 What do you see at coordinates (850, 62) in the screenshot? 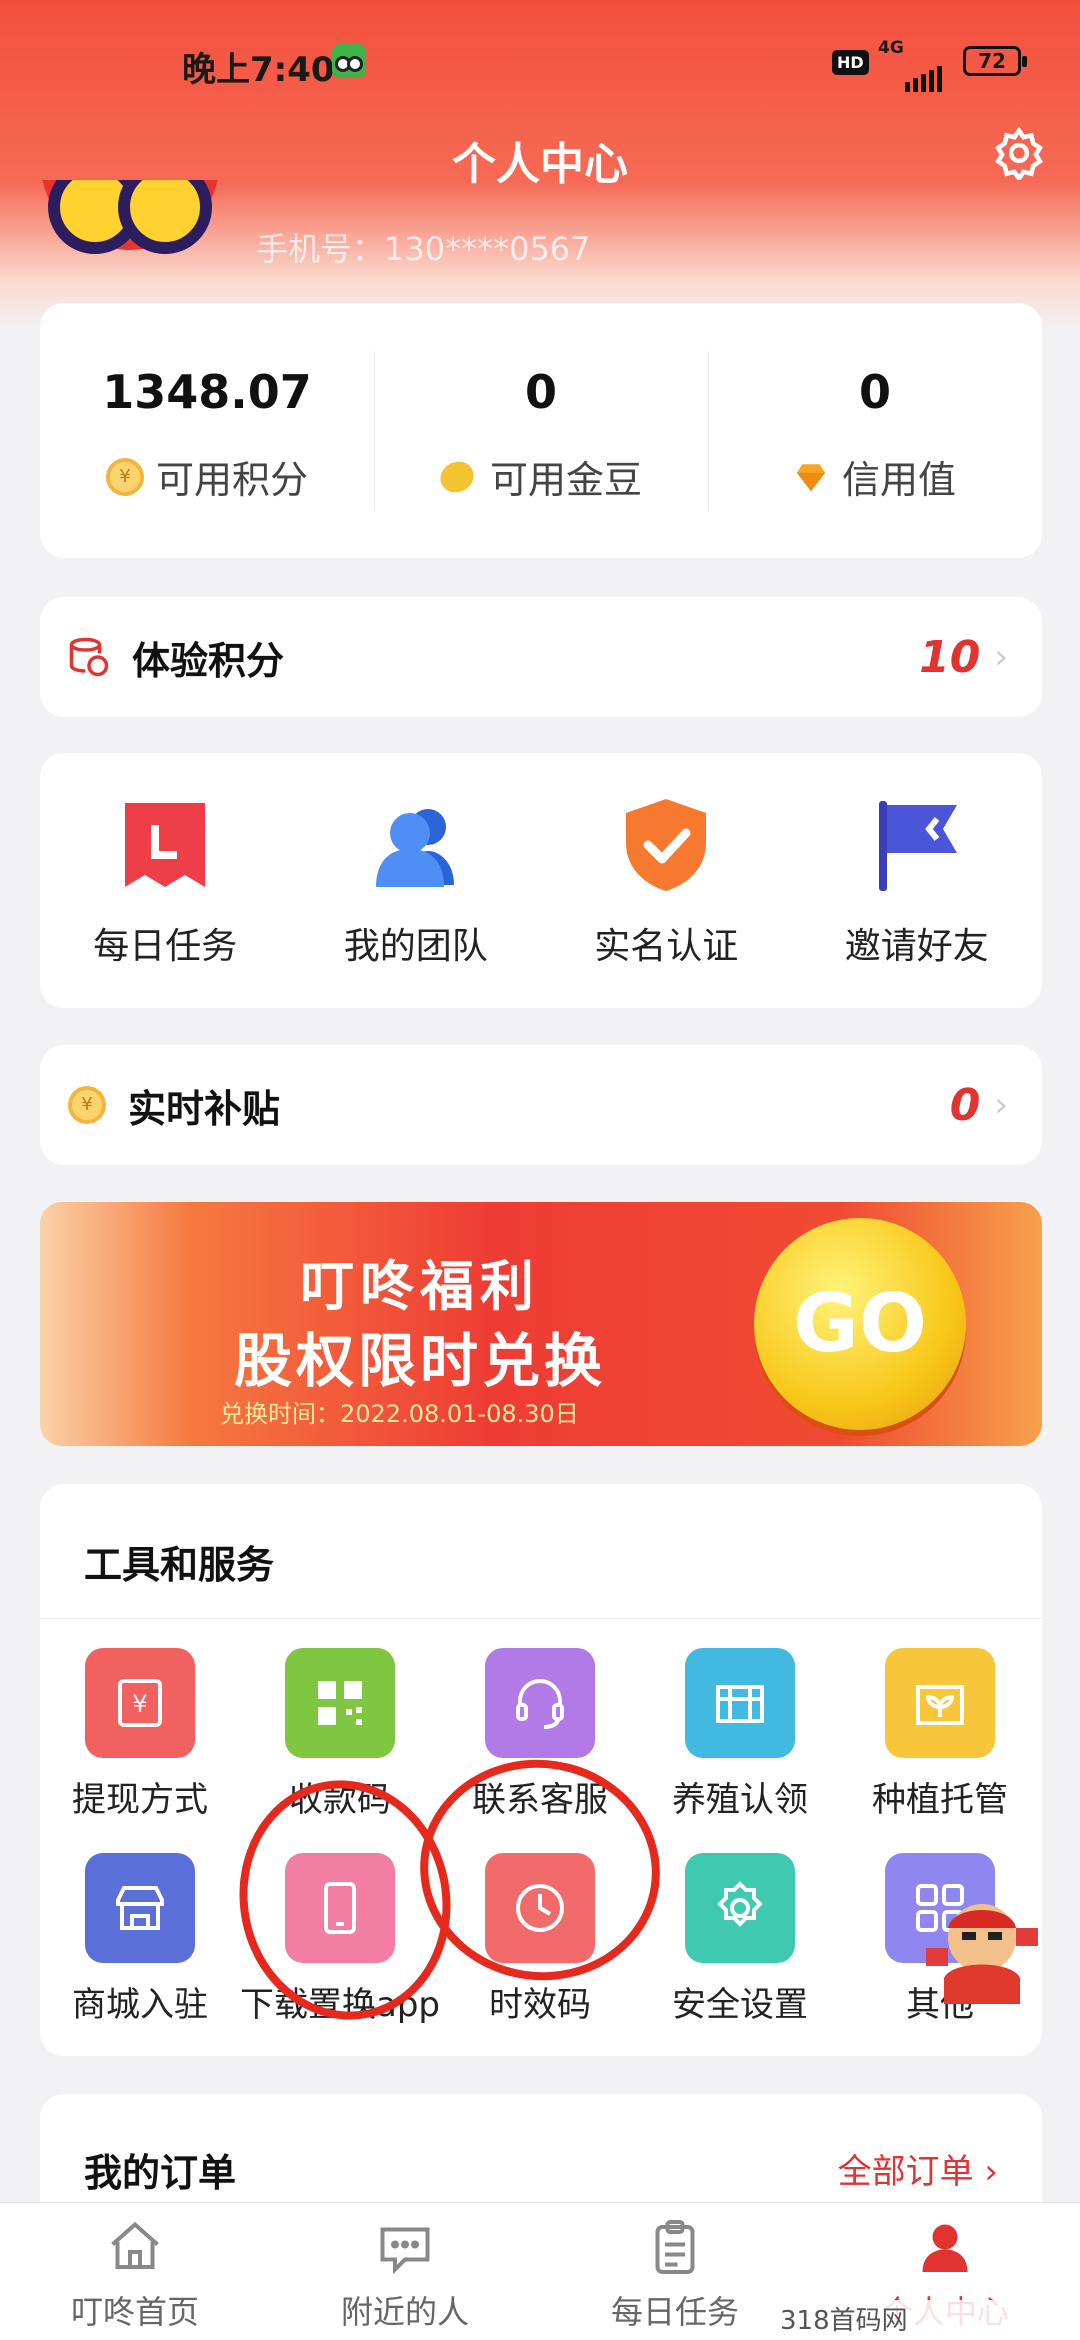
I see `hd-badge: HD` at bounding box center [850, 62].